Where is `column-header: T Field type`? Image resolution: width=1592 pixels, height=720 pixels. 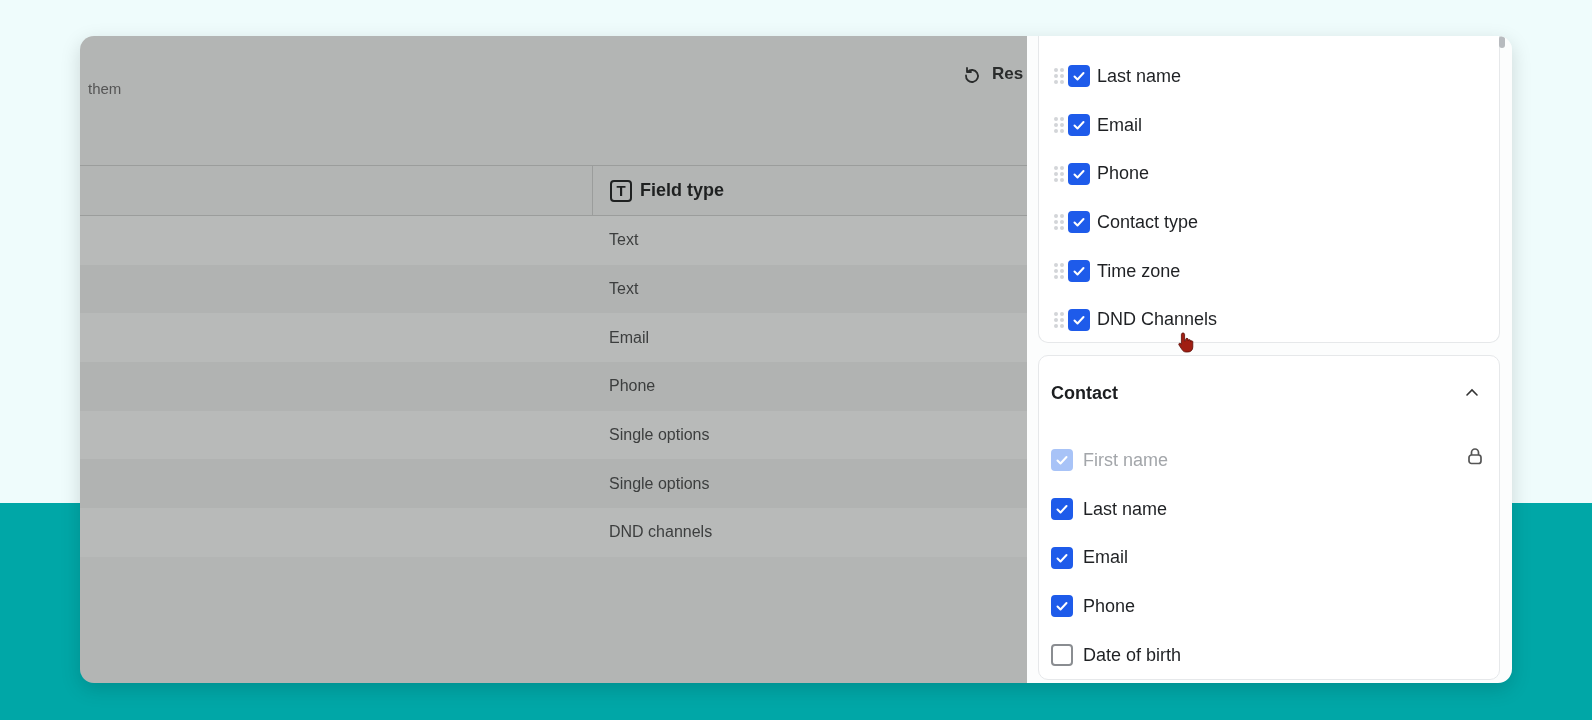
column-header: T Field type is located at coordinates (810, 190).